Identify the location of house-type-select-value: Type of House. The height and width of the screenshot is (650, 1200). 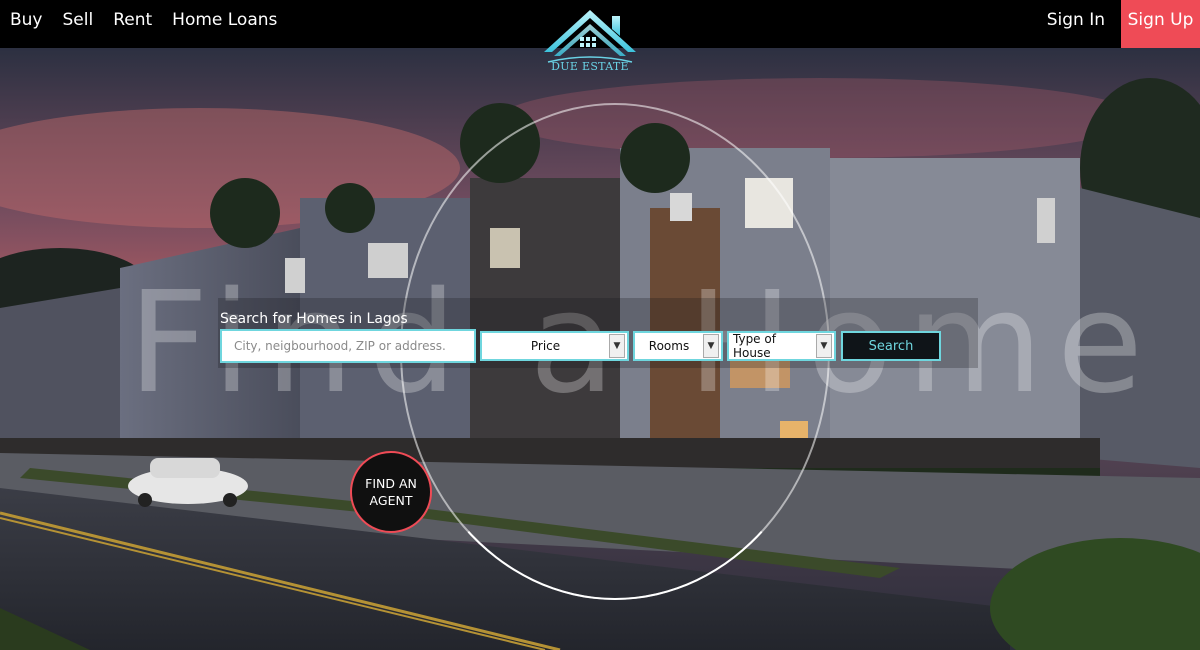
(754, 346).